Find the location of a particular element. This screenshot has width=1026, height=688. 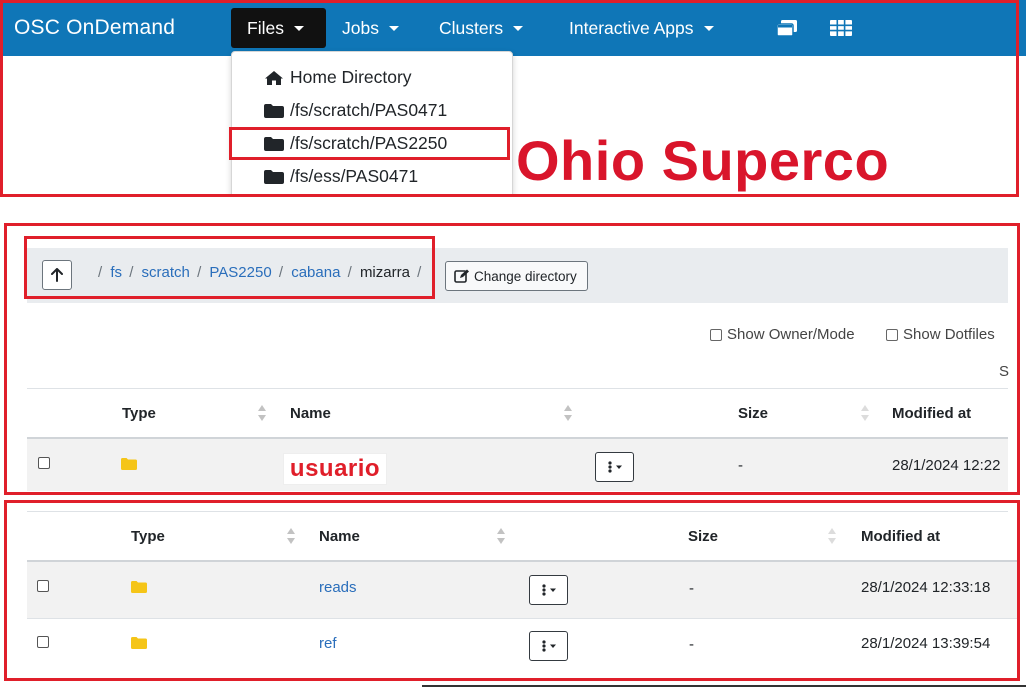

nav-files-menu: Files is located at coordinates (278, 28).